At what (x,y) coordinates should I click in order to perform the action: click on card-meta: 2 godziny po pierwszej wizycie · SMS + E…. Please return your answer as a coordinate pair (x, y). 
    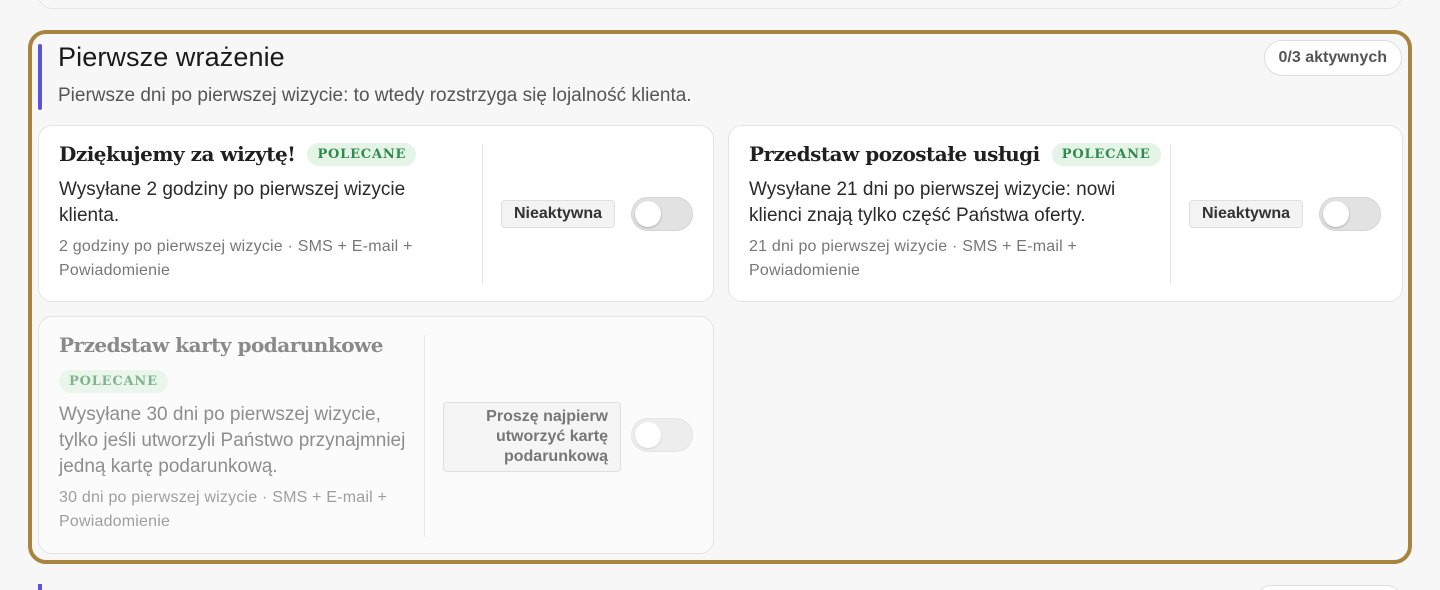
    Looking at the image, I should click on (236, 258).